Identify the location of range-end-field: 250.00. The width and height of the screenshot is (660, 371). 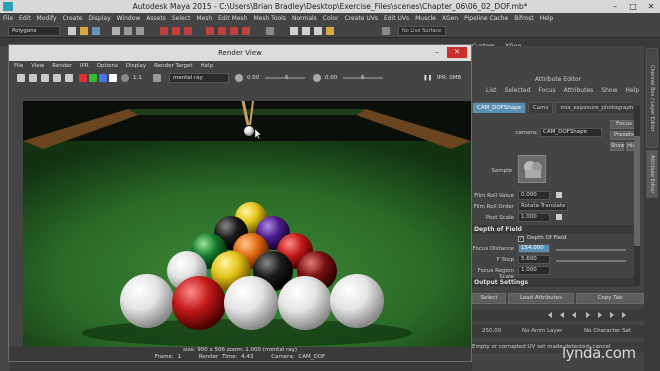
(491, 331).